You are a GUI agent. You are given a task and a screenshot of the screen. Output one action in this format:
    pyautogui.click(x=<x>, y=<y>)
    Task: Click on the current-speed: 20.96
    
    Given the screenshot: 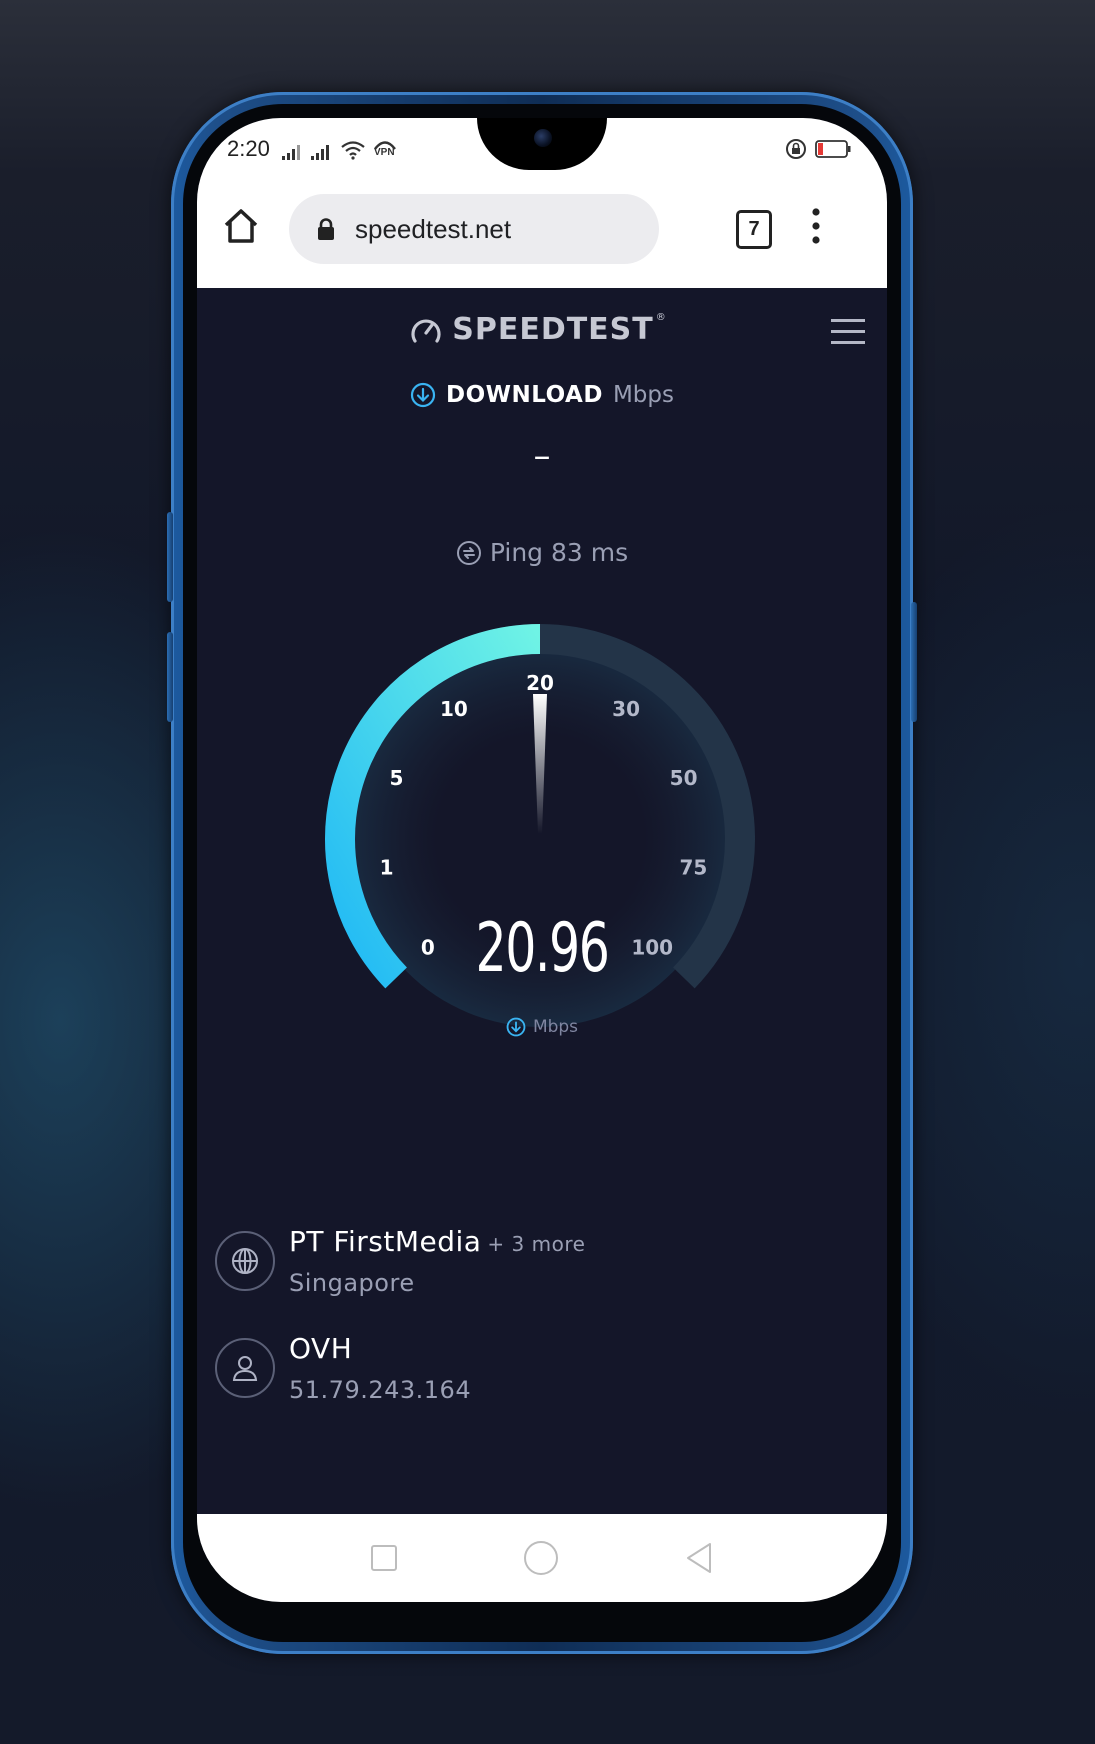 What is the action you would take?
    pyautogui.click(x=542, y=948)
    